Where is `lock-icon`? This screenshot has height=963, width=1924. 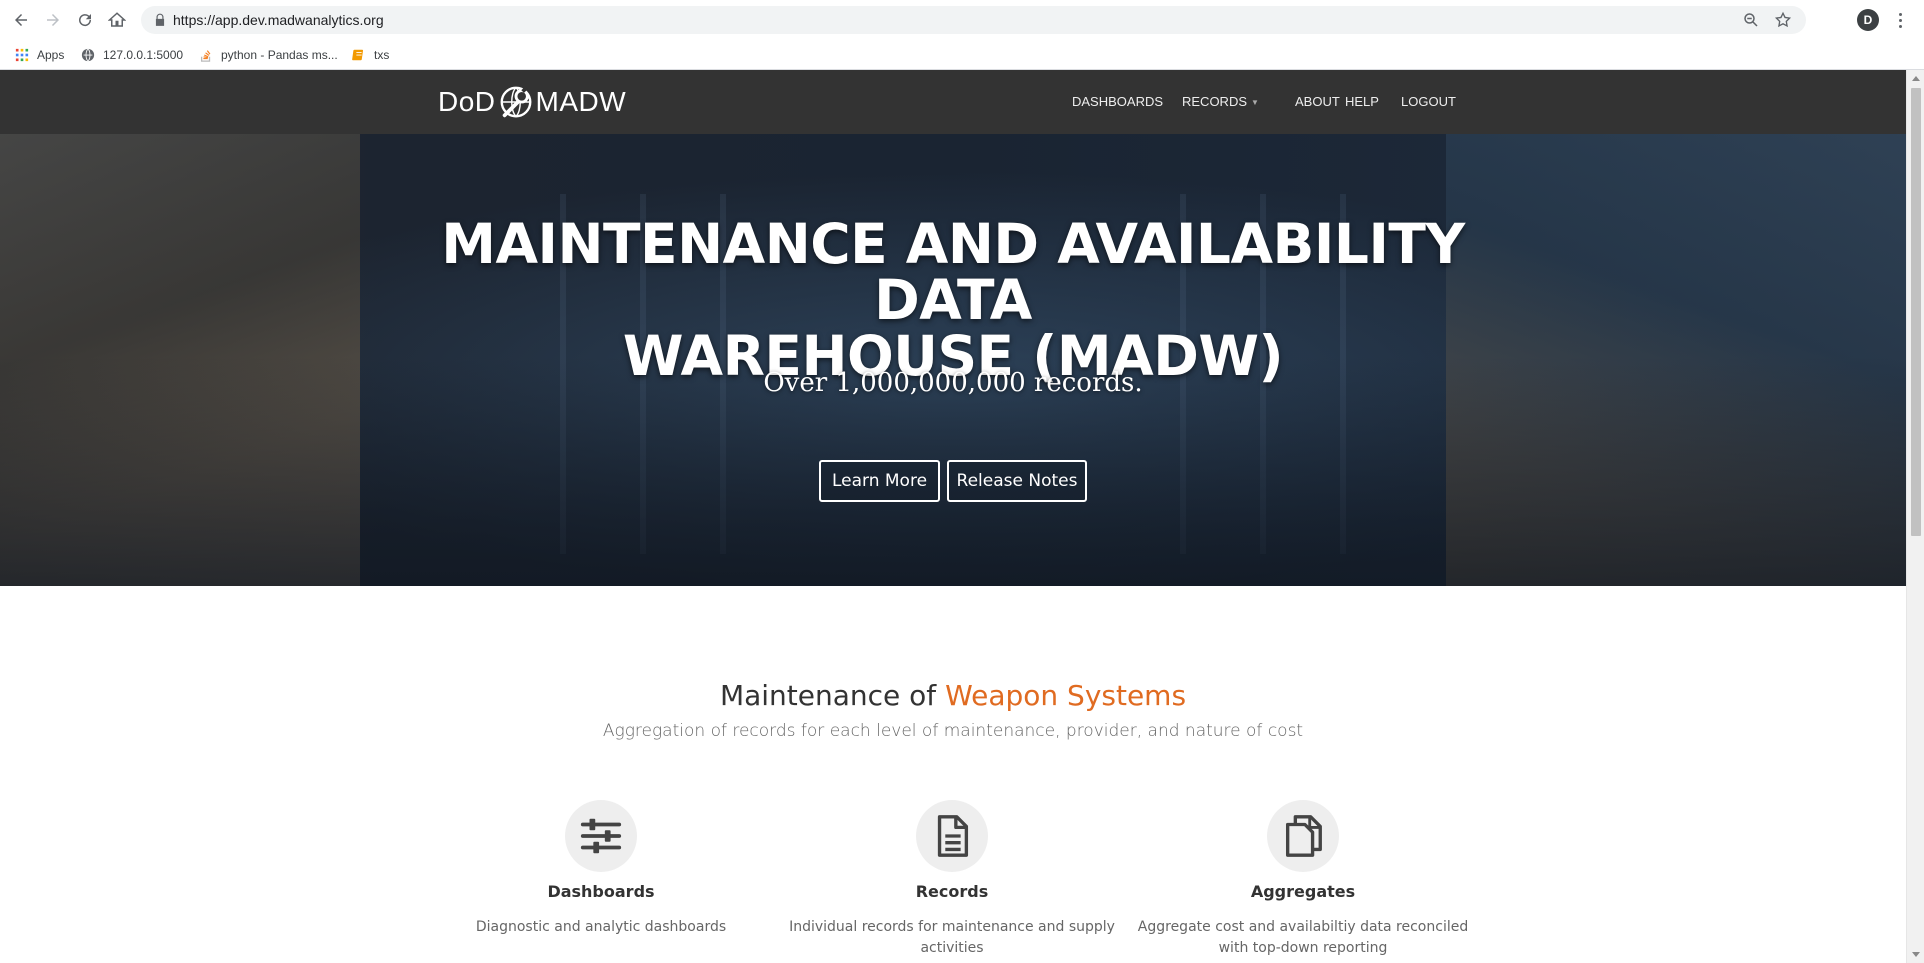 lock-icon is located at coordinates (160, 19).